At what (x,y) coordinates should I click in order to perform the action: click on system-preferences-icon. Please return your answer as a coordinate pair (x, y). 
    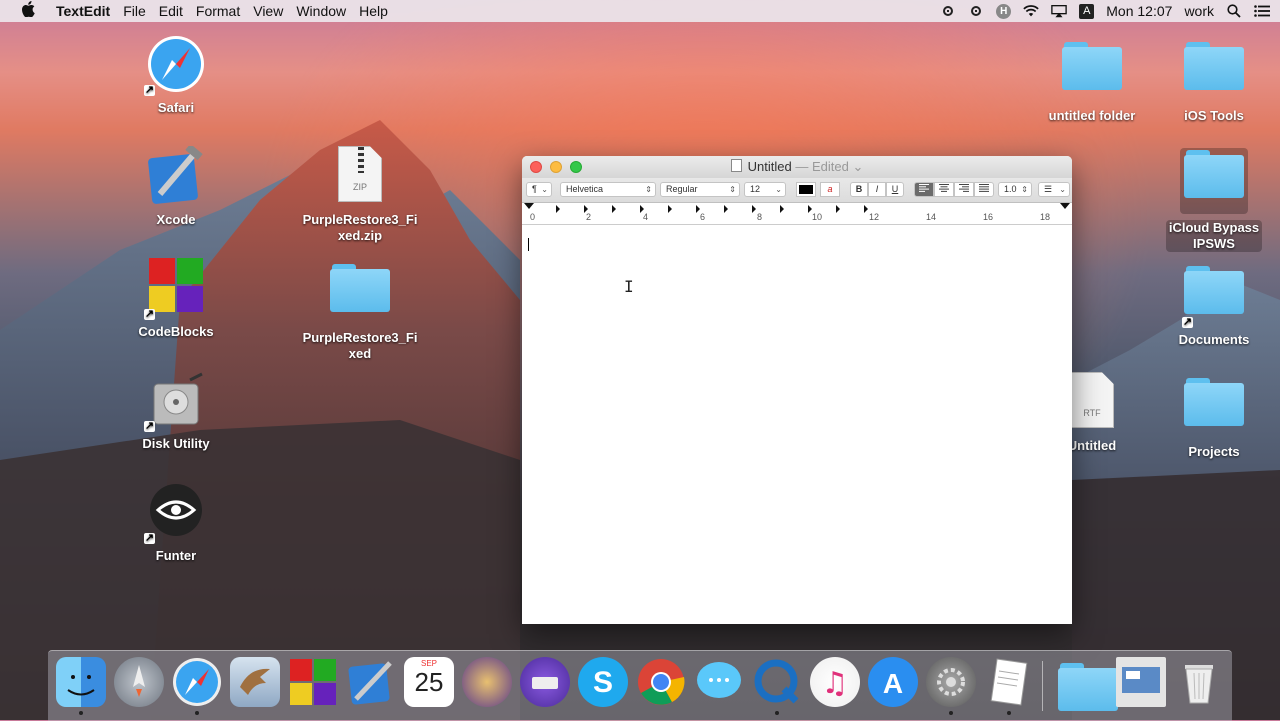
    Looking at the image, I should click on (951, 686).